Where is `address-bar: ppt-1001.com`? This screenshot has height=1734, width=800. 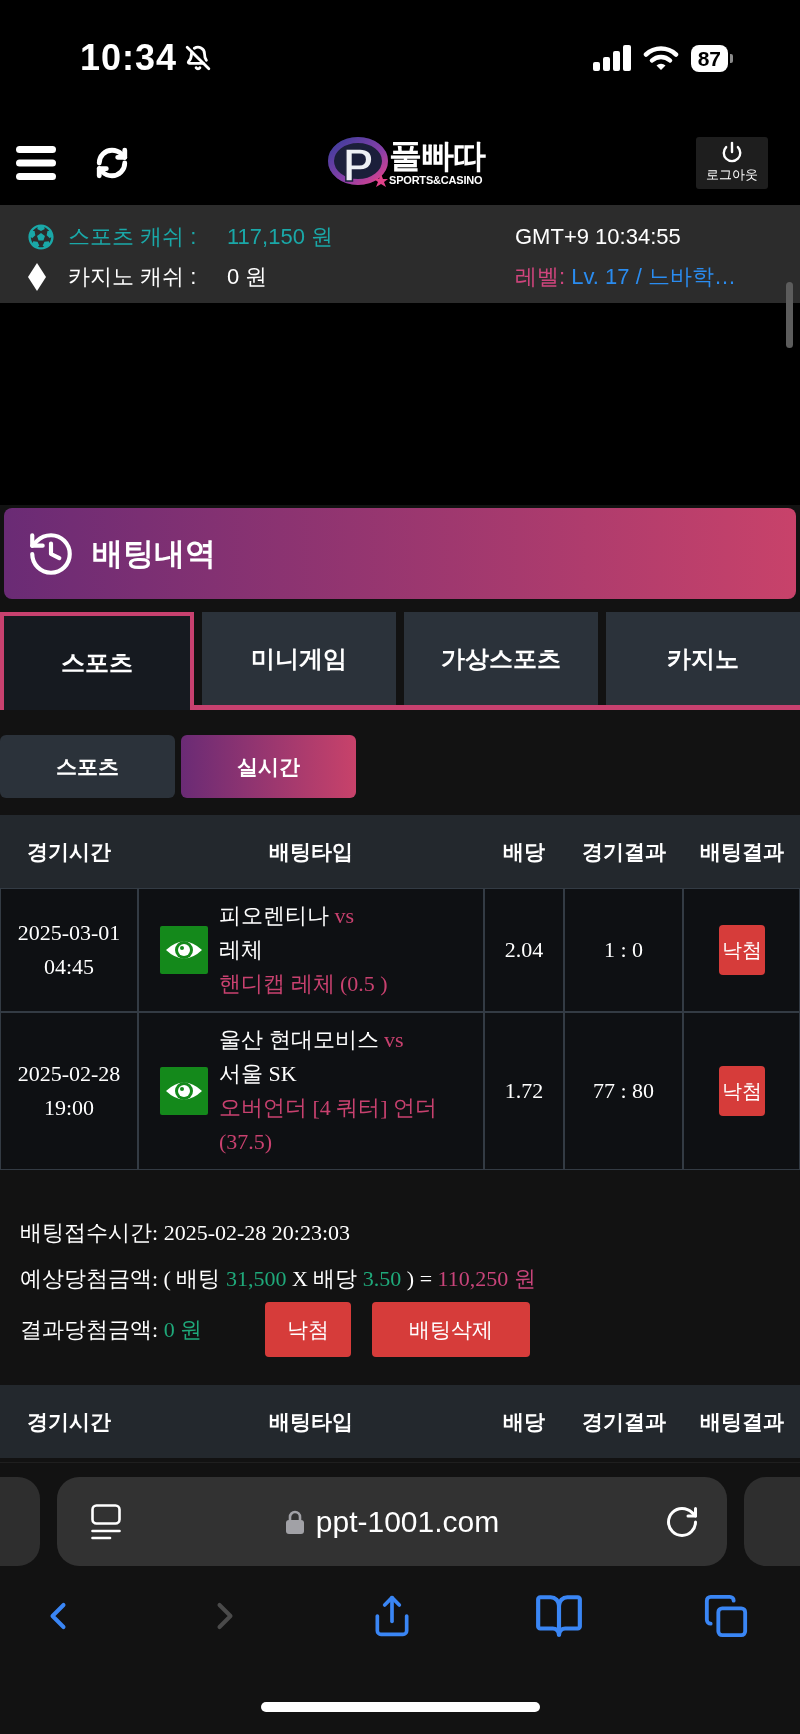
address-bar: ppt-1001.com is located at coordinates (392, 1521).